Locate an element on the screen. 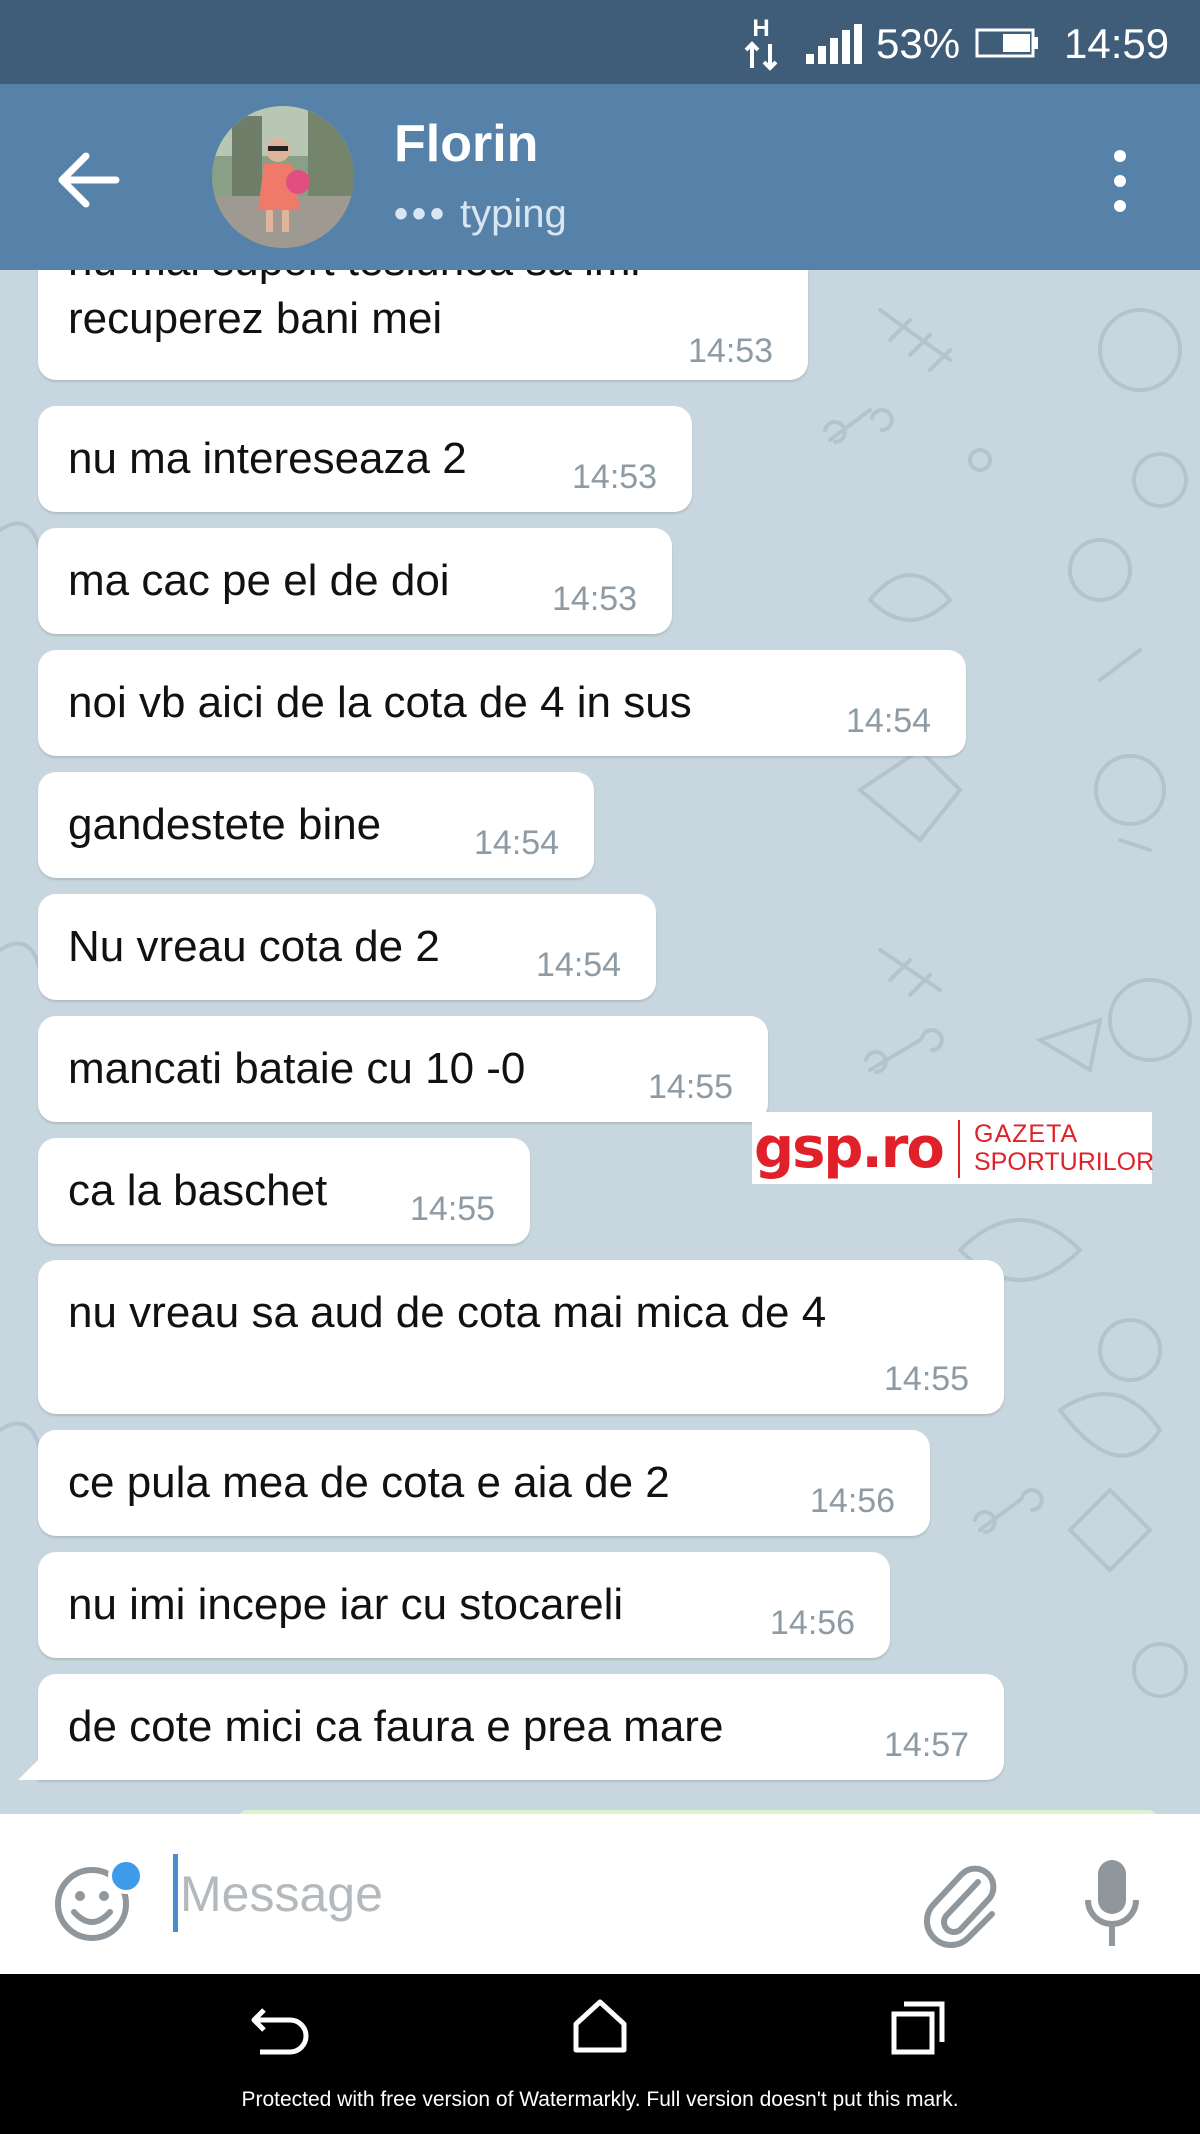 Image resolution: width=1200 pixels, height=2134 pixels. message-text: Nu vreau cota de 2 is located at coordinates (254, 946).